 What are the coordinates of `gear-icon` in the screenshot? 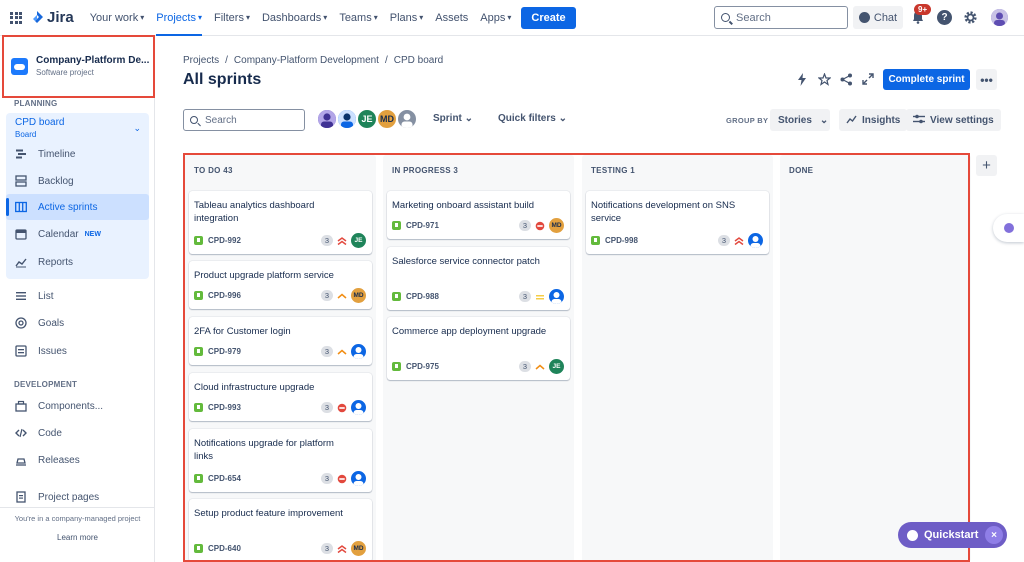 It's located at (970, 17).